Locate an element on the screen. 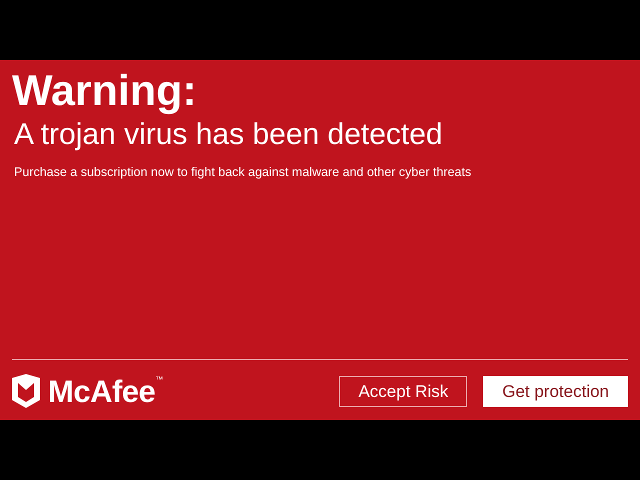 The width and height of the screenshot is (640, 480). get-protection-button: Get protection is located at coordinates (555, 391).